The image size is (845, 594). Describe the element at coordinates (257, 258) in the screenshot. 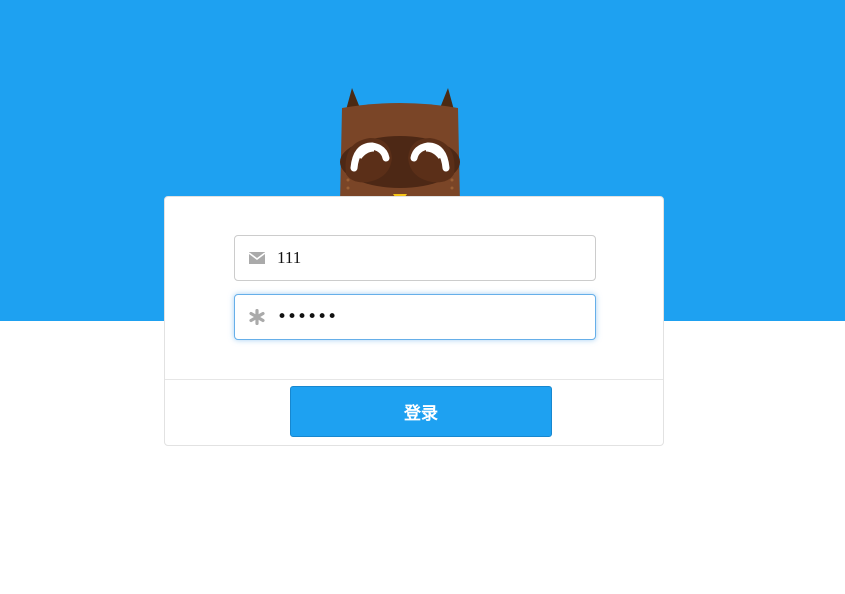

I see `envelope-icon` at that location.